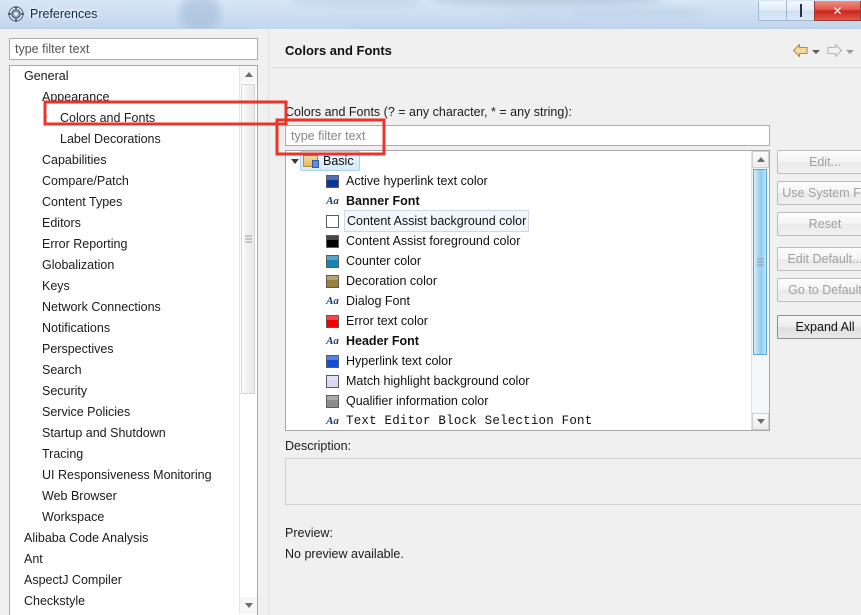  Describe the element at coordinates (387, 321) in the screenshot. I see `cf-item-label: Error text color` at that location.